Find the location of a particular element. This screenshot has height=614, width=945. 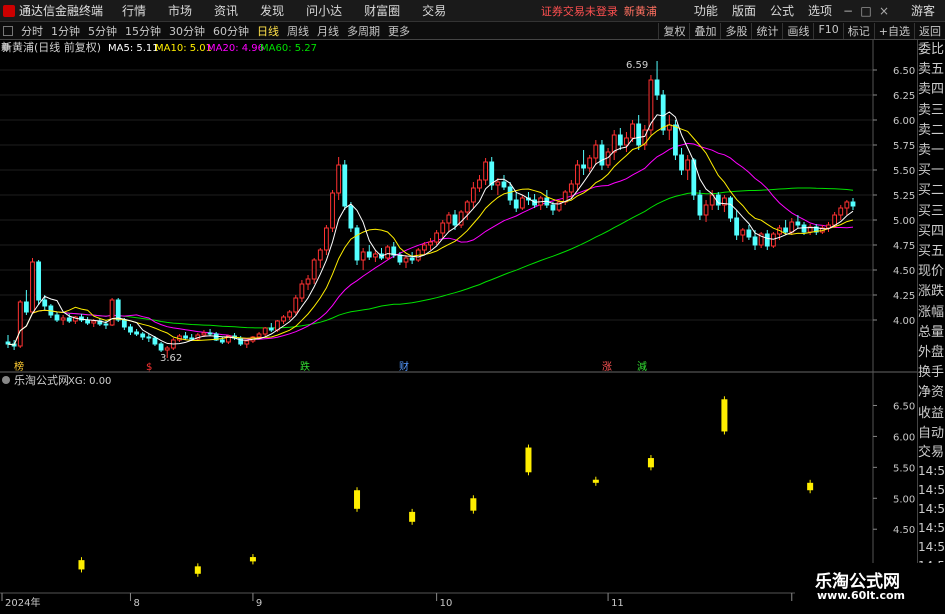

tool-add-watchlist: +自选 is located at coordinates (893, 30).